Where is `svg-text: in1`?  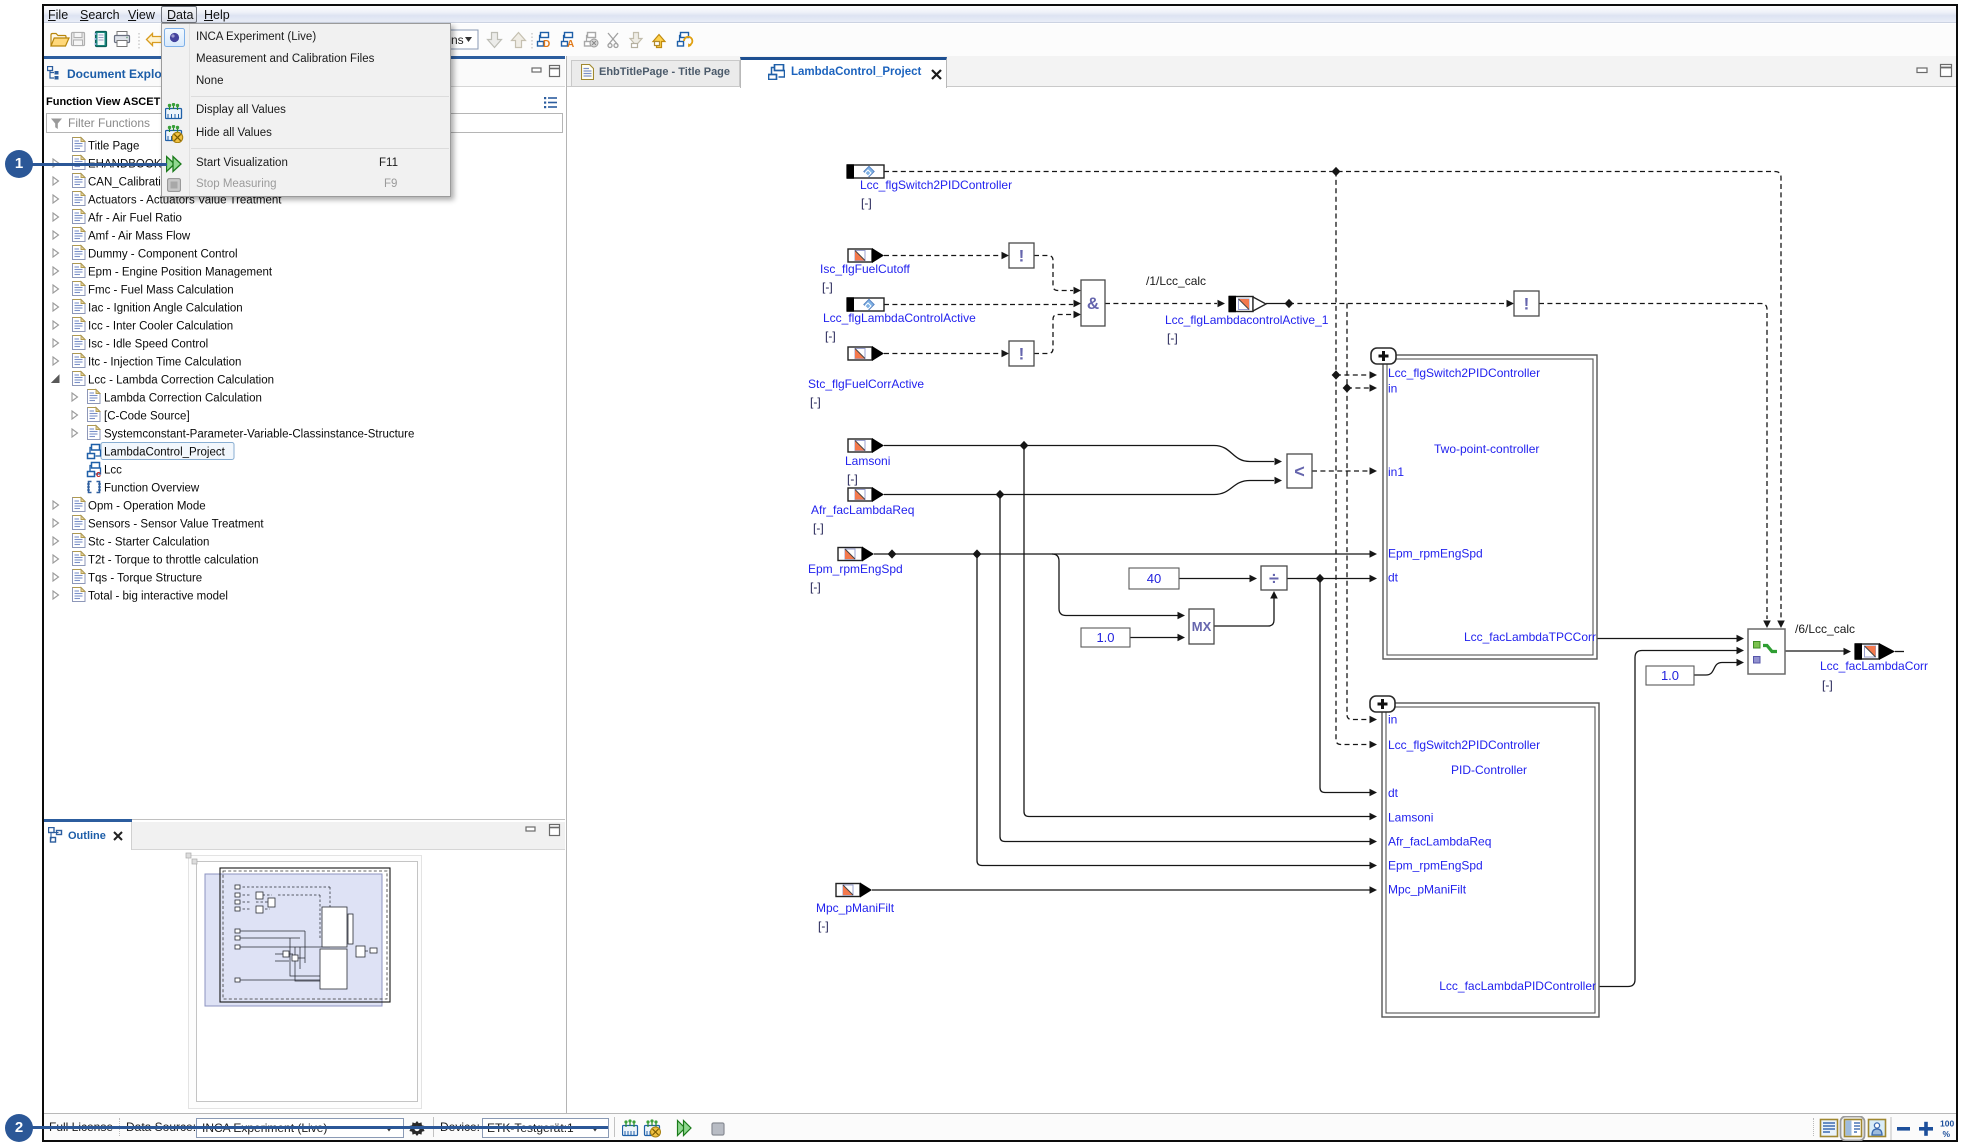 svg-text: in1 is located at coordinates (1396, 472).